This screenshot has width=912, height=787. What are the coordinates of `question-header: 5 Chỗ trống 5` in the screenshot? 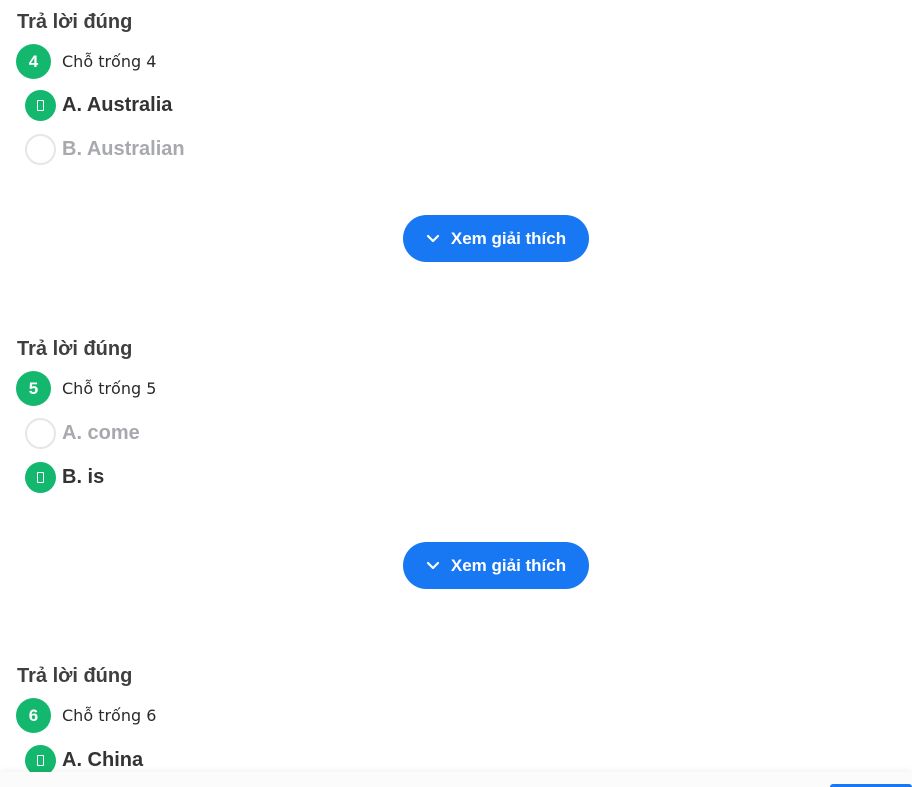 It's located at (86, 388).